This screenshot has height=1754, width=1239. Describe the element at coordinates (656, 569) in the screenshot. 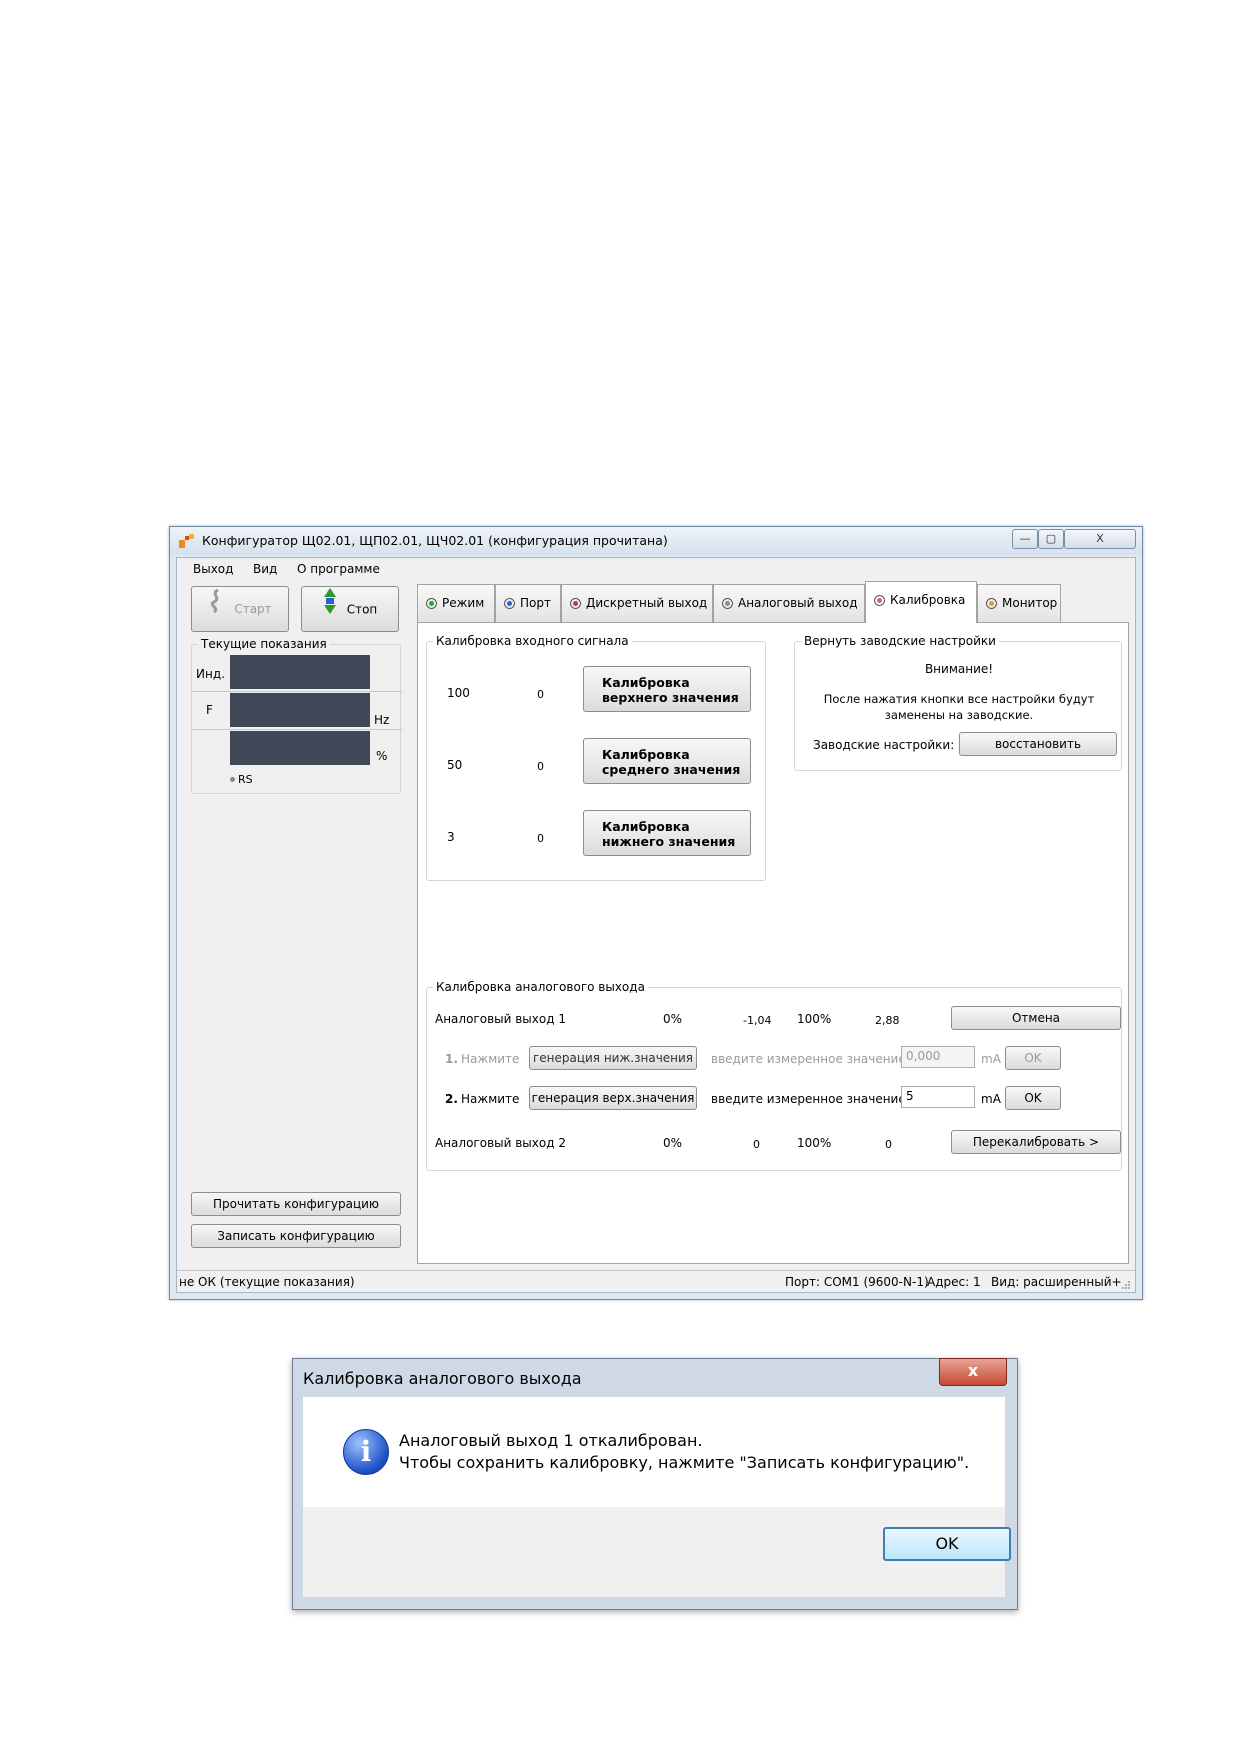

I see `menu-bar: Выход Вид О программе` at that location.